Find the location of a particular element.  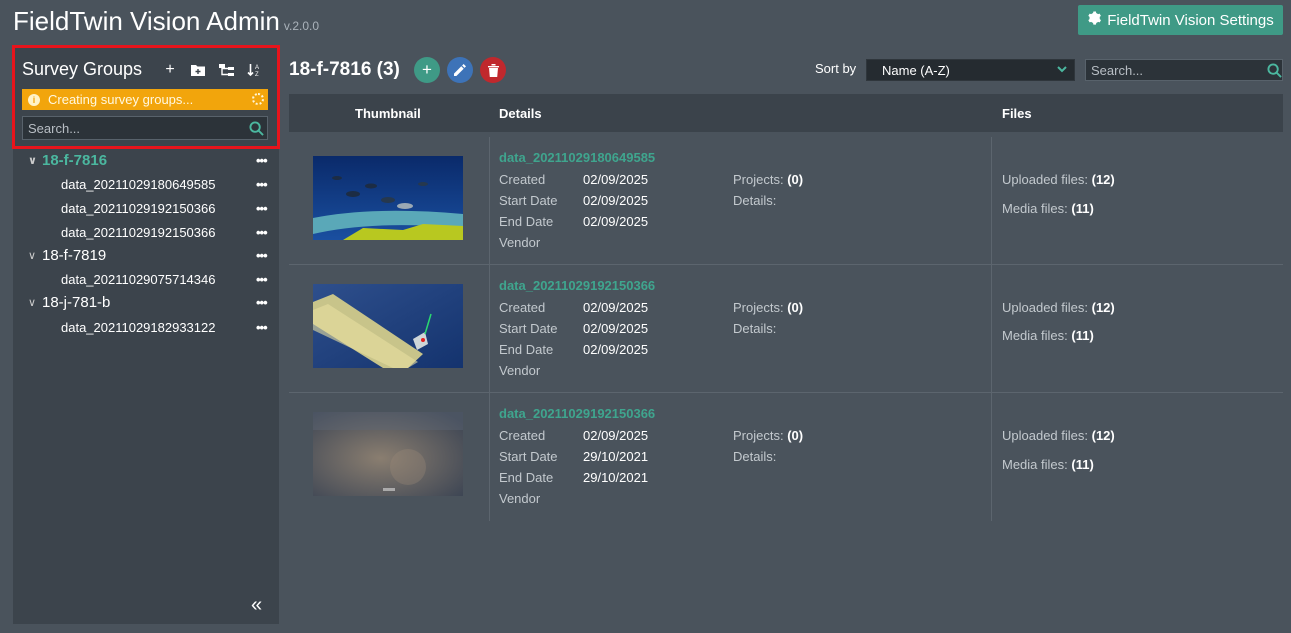

tree-item: data_20211029182933122 is located at coordinates (138, 327).